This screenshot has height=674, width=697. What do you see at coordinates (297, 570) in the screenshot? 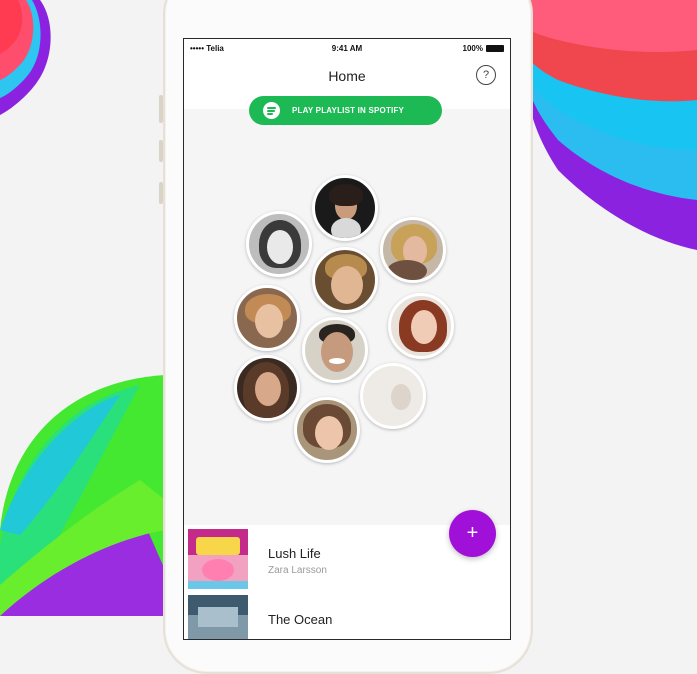
I see `track-artist: Zara Larsson` at bounding box center [297, 570].